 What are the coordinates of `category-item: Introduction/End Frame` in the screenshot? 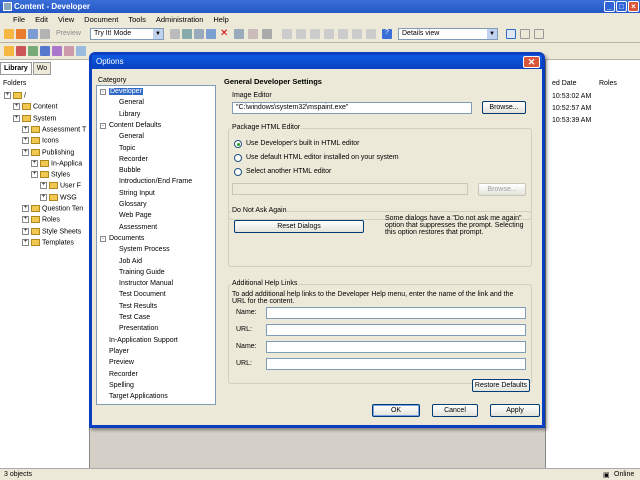 It's located at (155, 181).